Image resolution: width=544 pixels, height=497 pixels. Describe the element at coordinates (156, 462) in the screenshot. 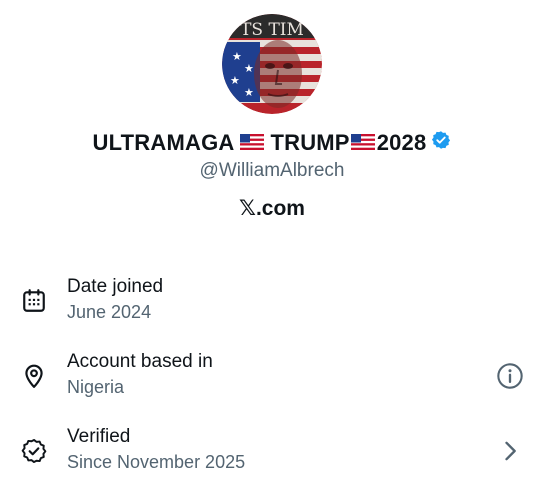

I see `verified-value: Since November 2025` at that location.